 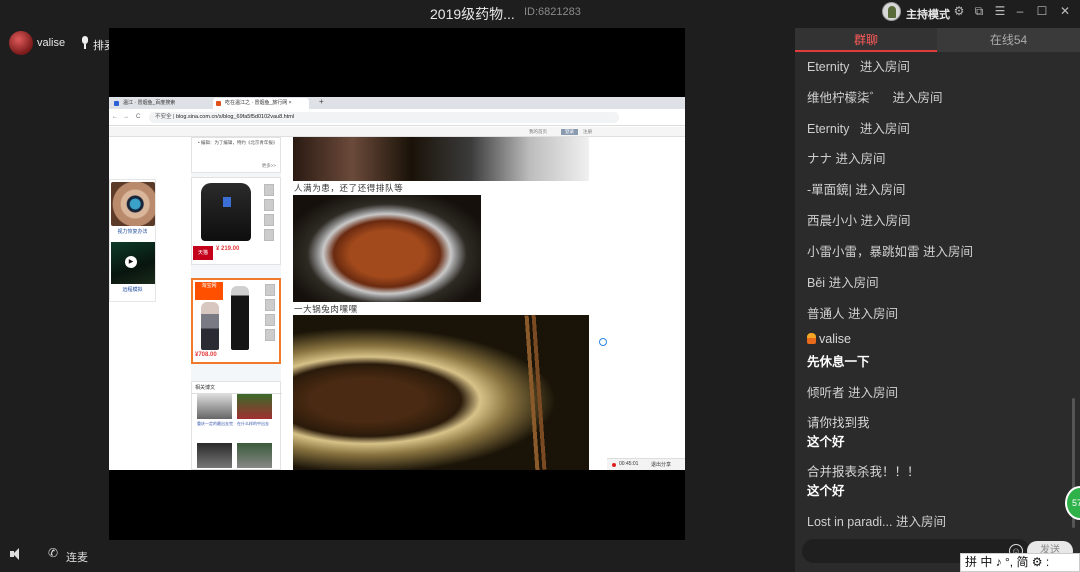 I want to click on sidebar-text: • 编辑：为了编辑，特约《北京青年报》, so click(x=238, y=142).